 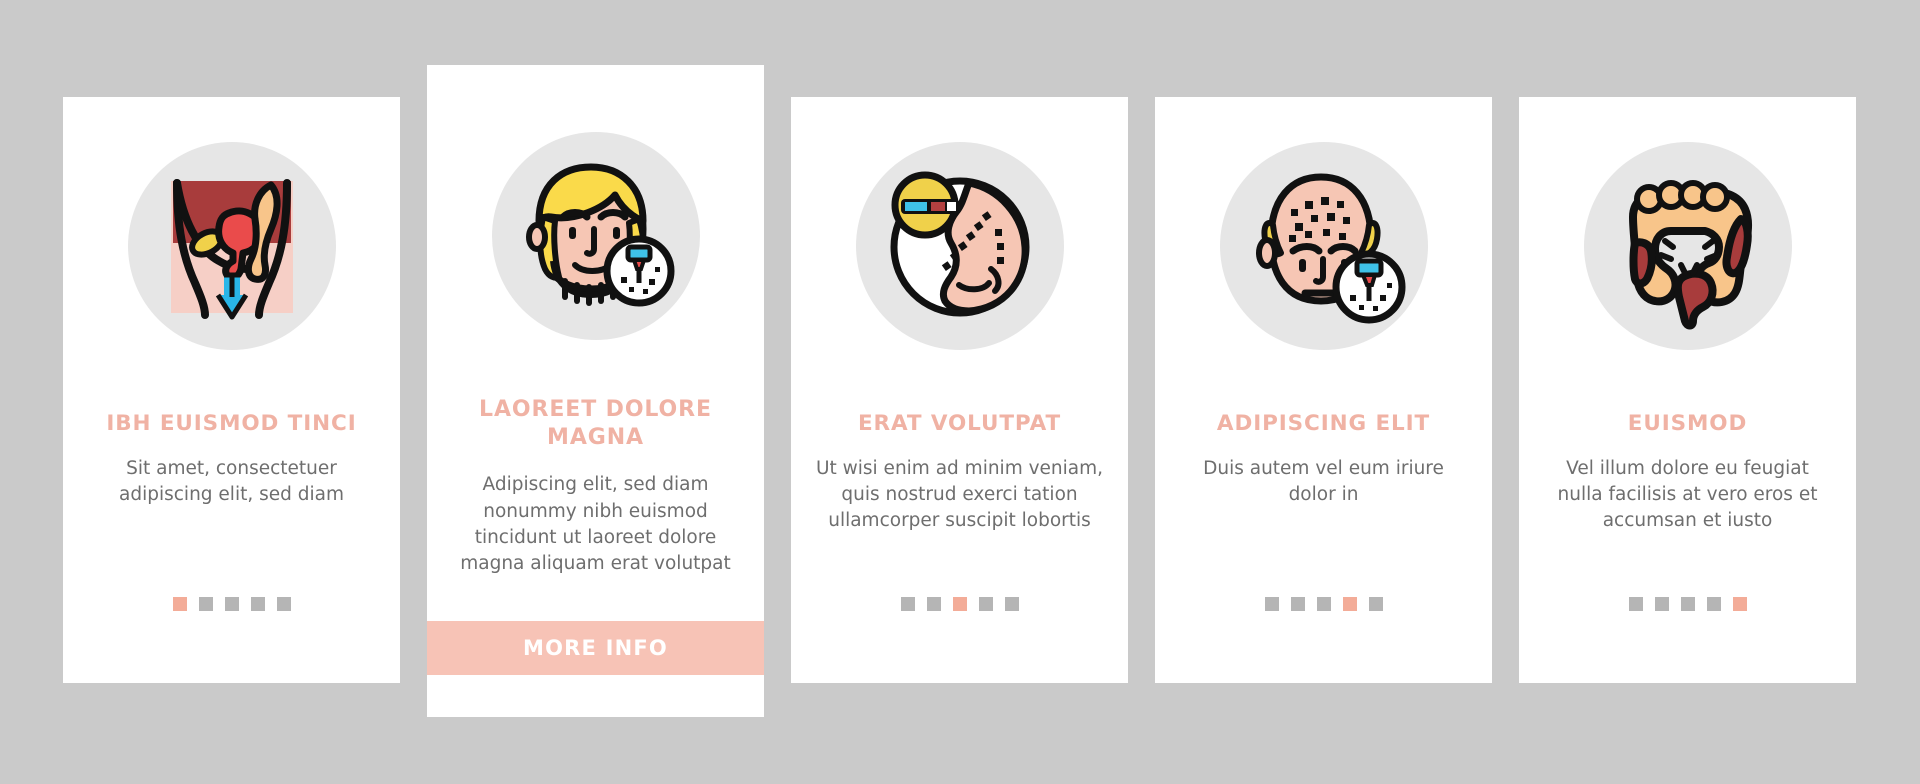 I want to click on card-1-pagination-dots, so click(x=231, y=604).